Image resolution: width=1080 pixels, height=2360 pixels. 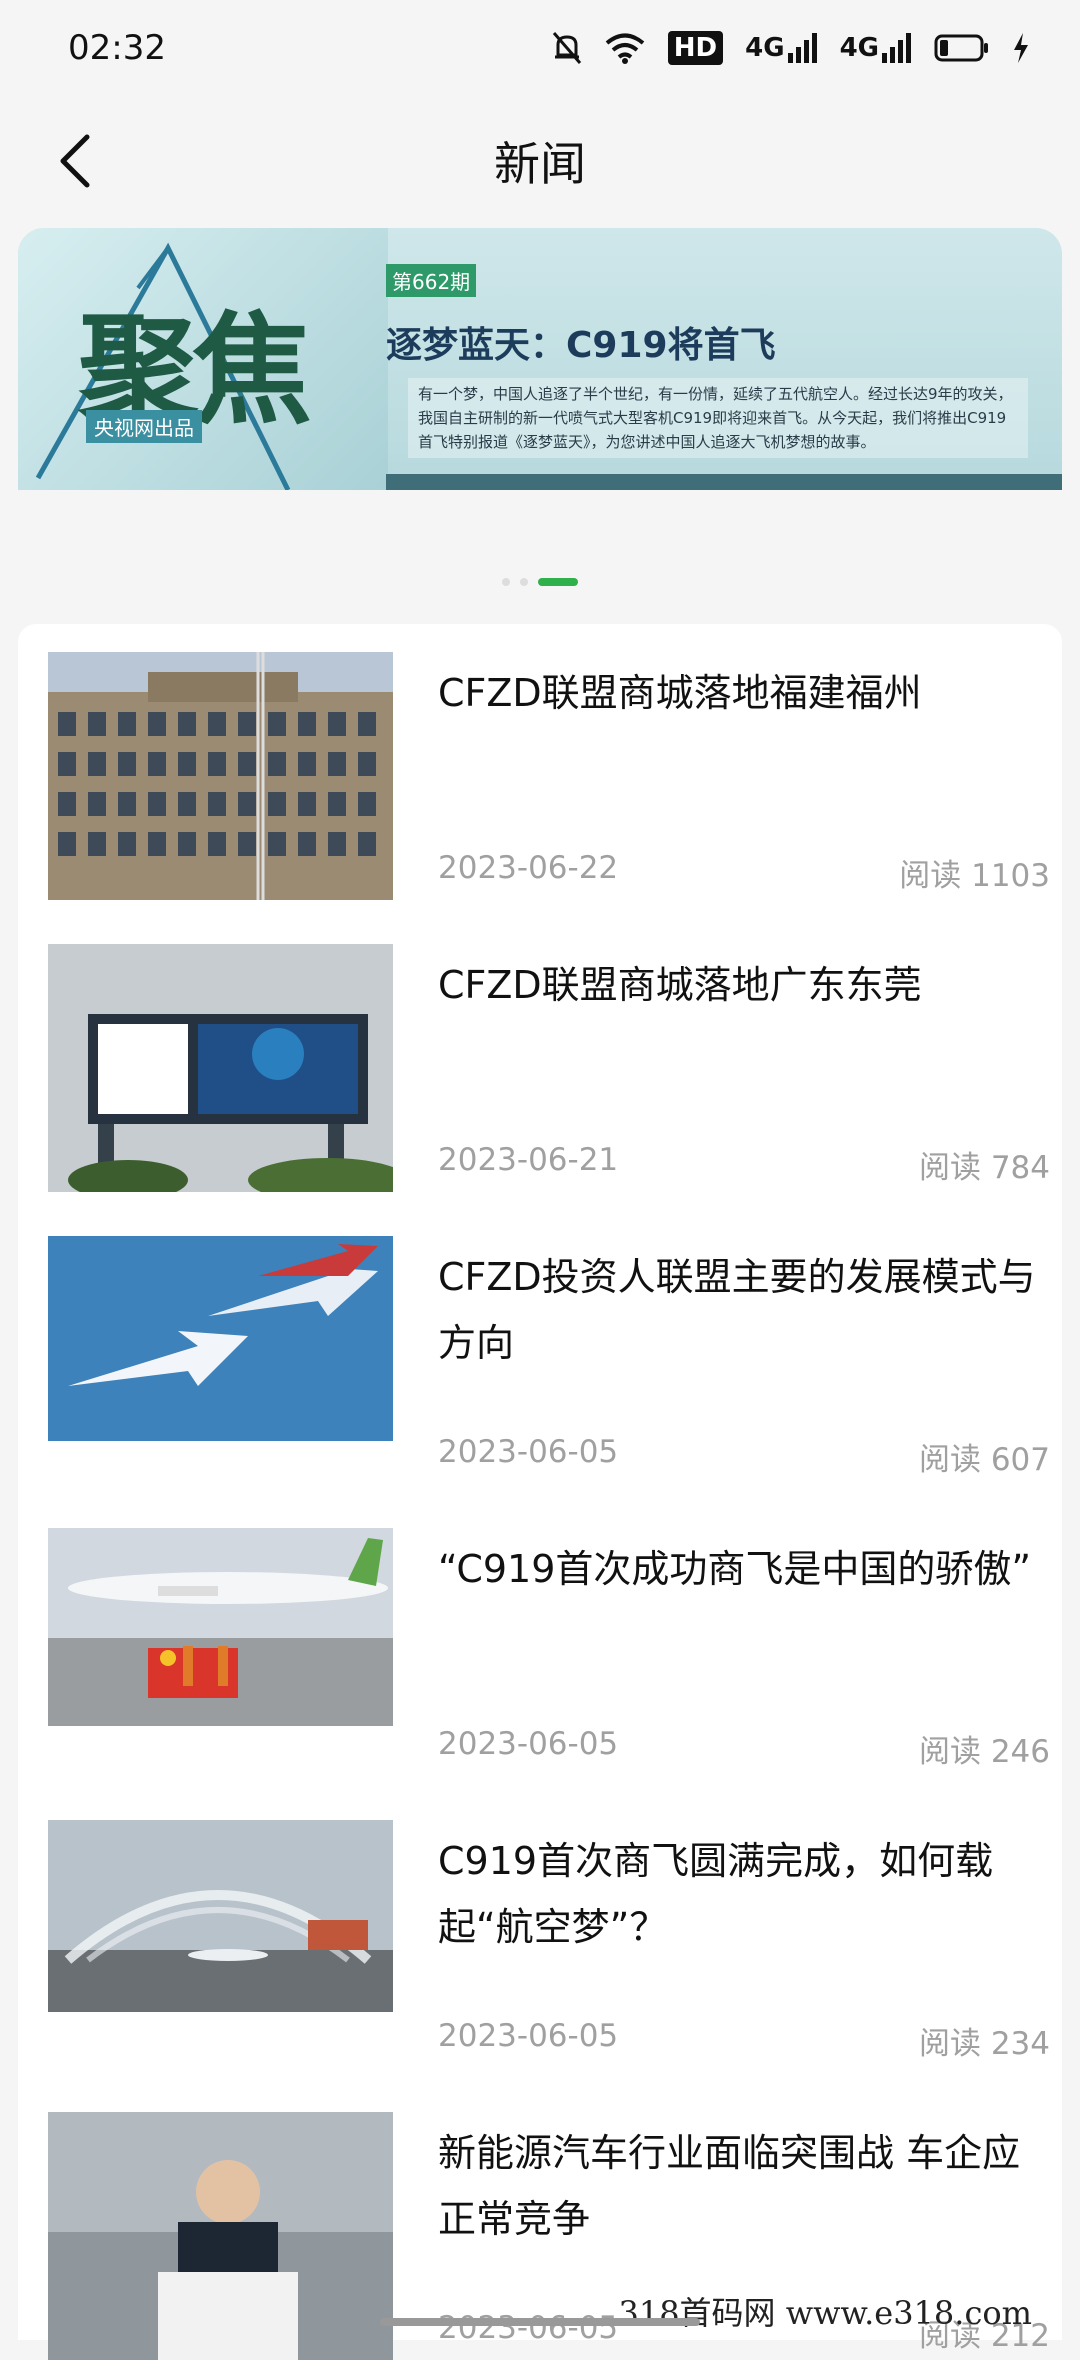 What do you see at coordinates (748, 1894) in the screenshot?
I see `news-title: C919首次商飞圆满完成，如何载起“航空梦”？` at bounding box center [748, 1894].